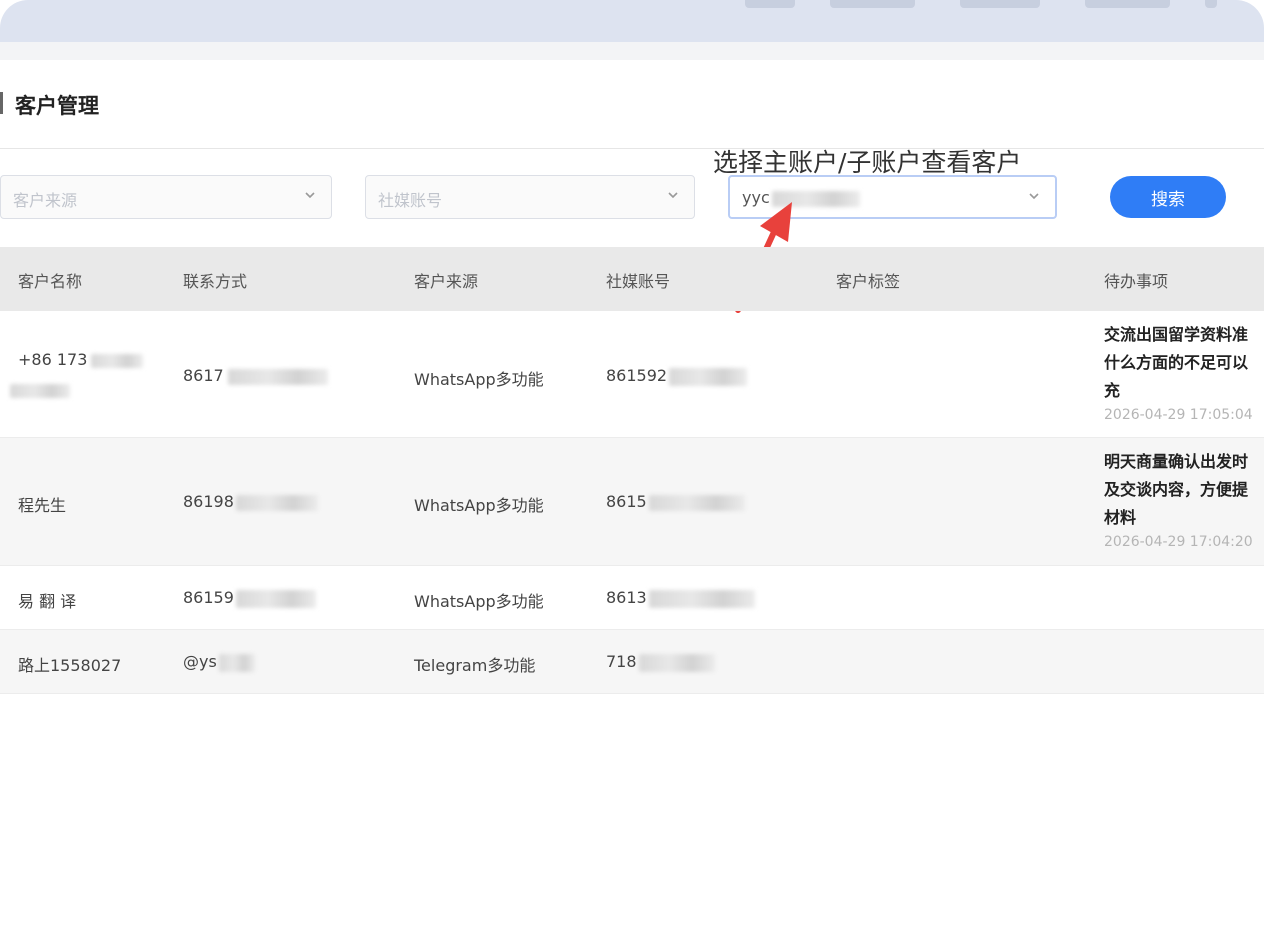 The width and height of the screenshot is (1264, 948). What do you see at coordinates (632, 104) in the screenshot?
I see `page-header: 客户管理` at bounding box center [632, 104].